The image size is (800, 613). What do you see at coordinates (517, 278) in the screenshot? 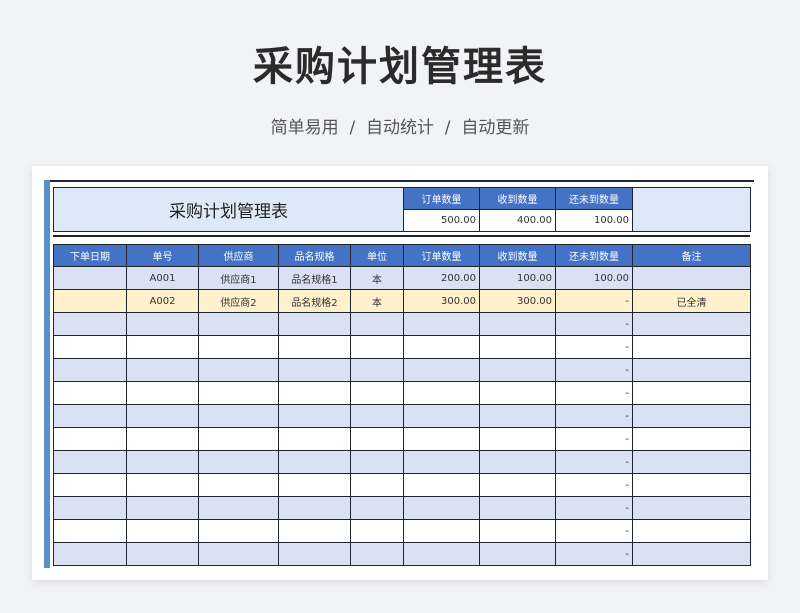
I see `cell-received-qty: 100.00` at bounding box center [517, 278].